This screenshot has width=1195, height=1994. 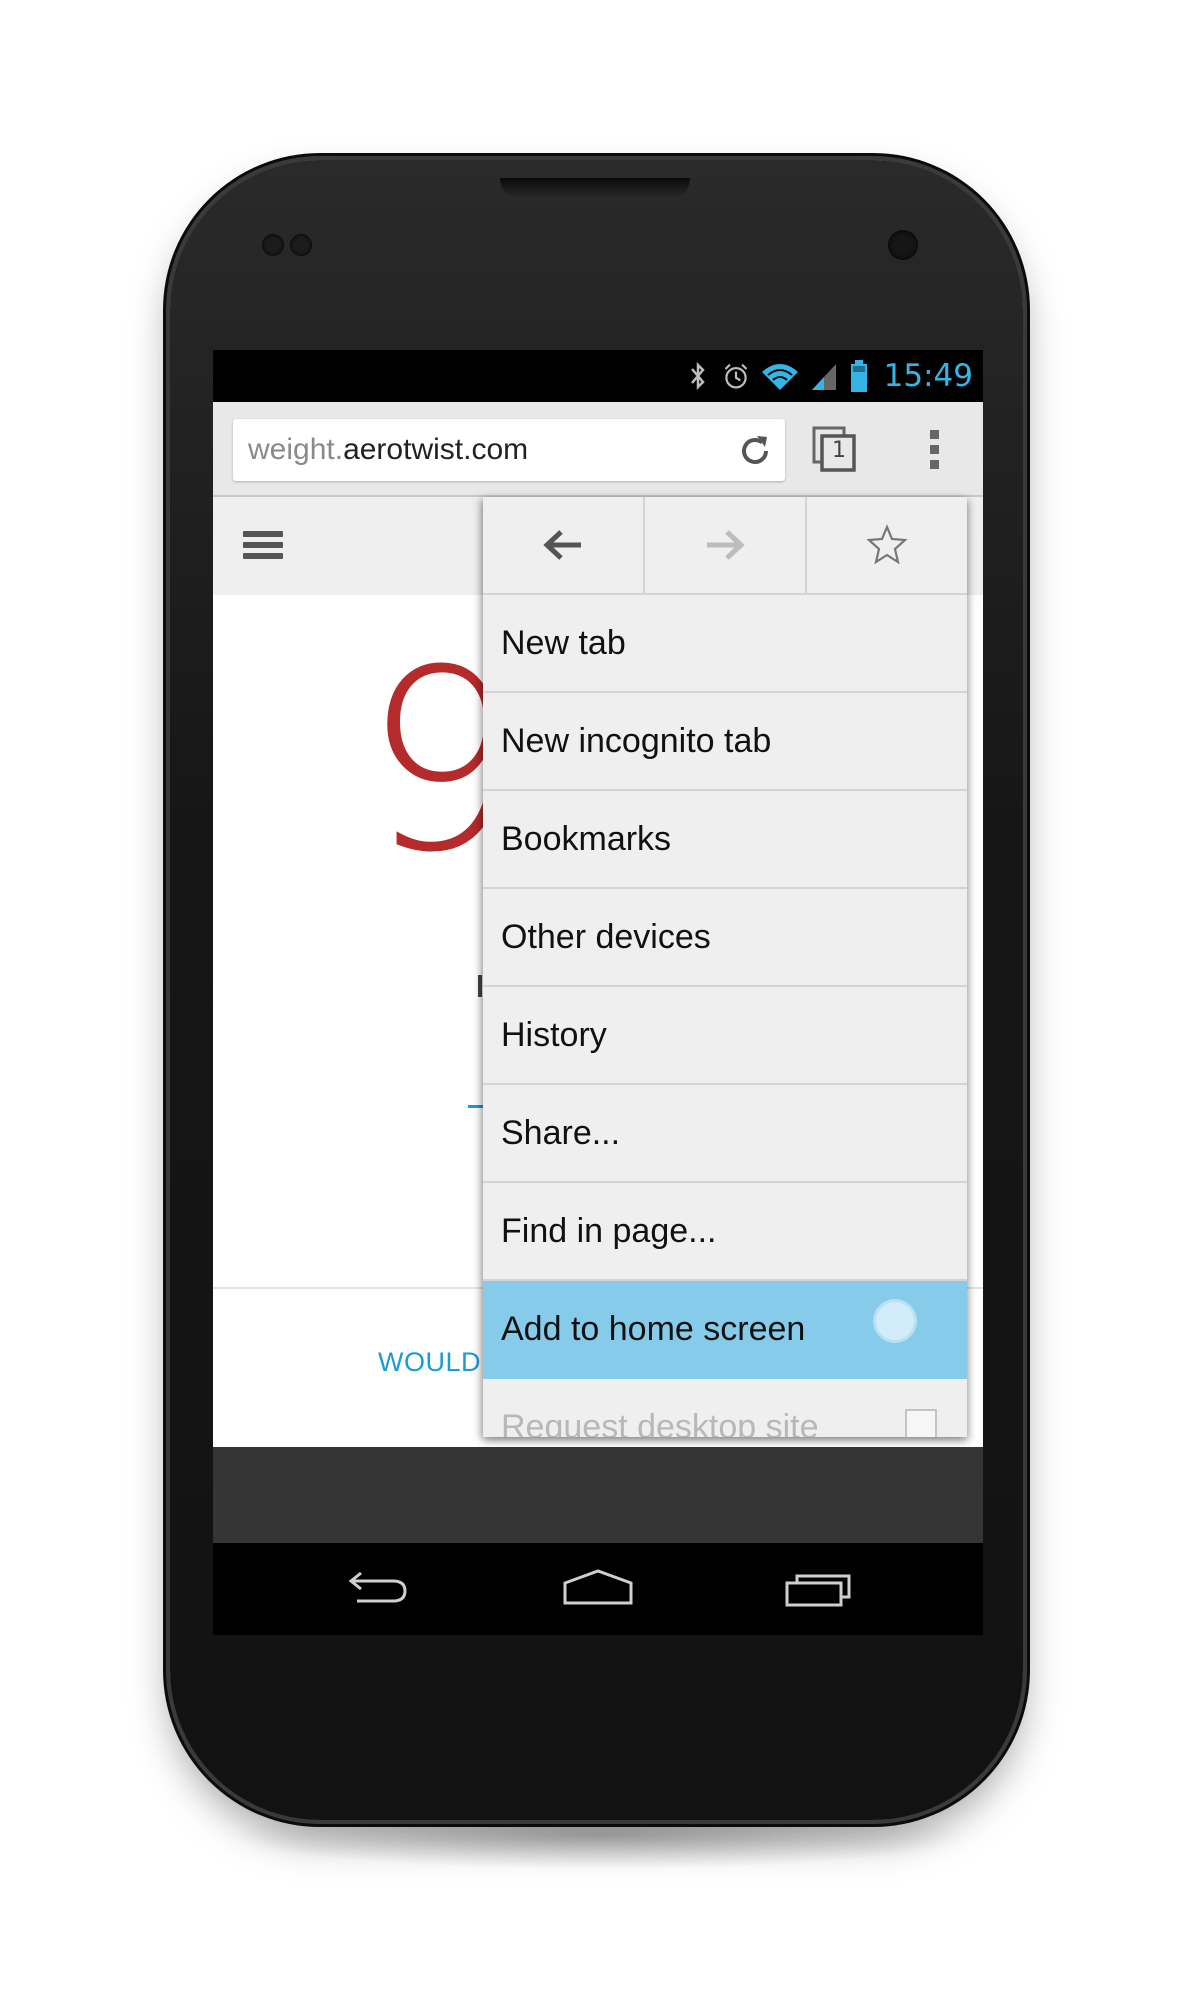 I want to click on menu-bookmark-star-button, so click(x=887, y=545).